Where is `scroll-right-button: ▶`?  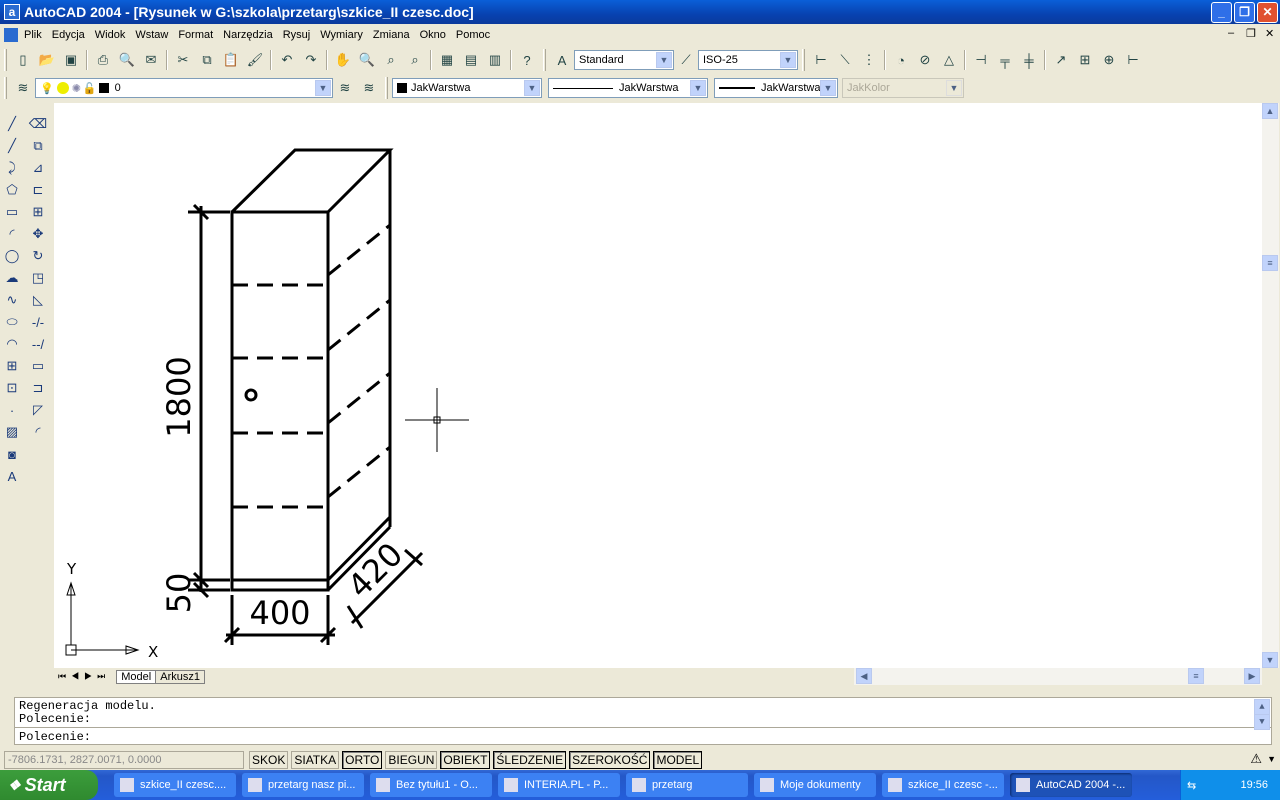
scroll-right-button: ▶ is located at coordinates (1252, 676).